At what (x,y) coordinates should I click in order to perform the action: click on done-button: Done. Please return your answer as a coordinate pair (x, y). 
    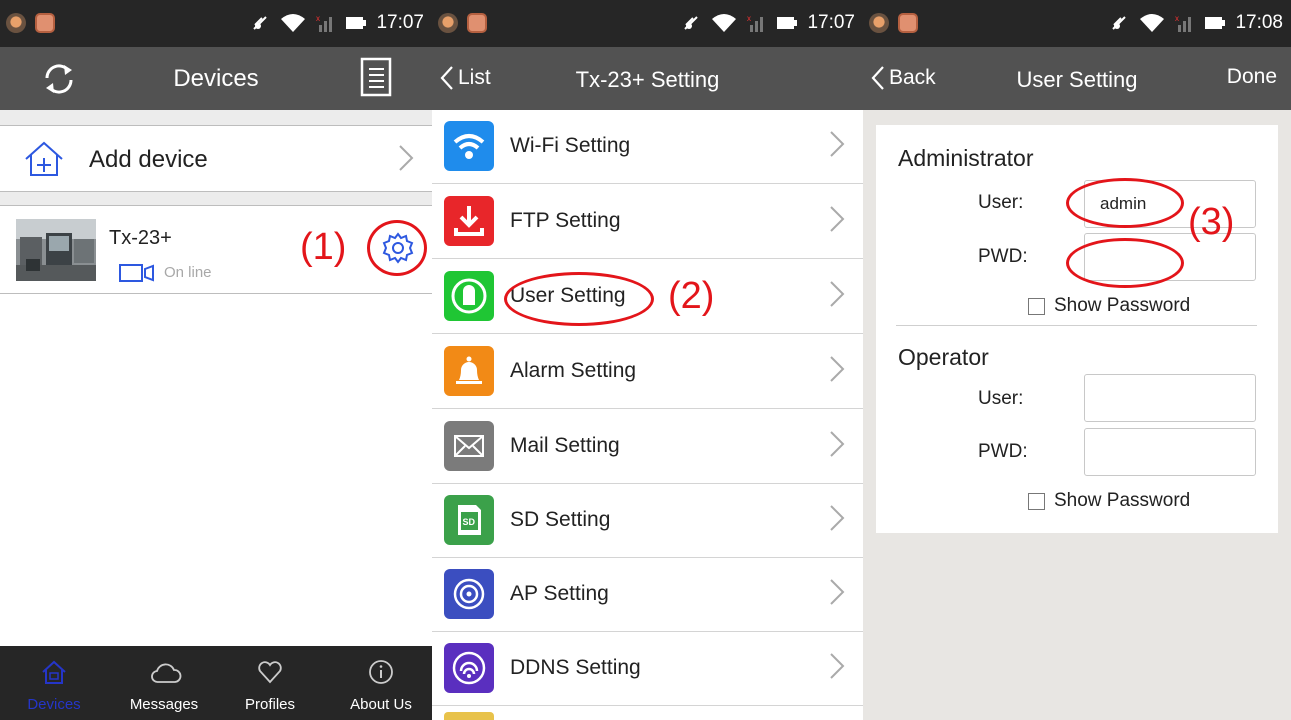
    Looking at the image, I should click on (1252, 77).